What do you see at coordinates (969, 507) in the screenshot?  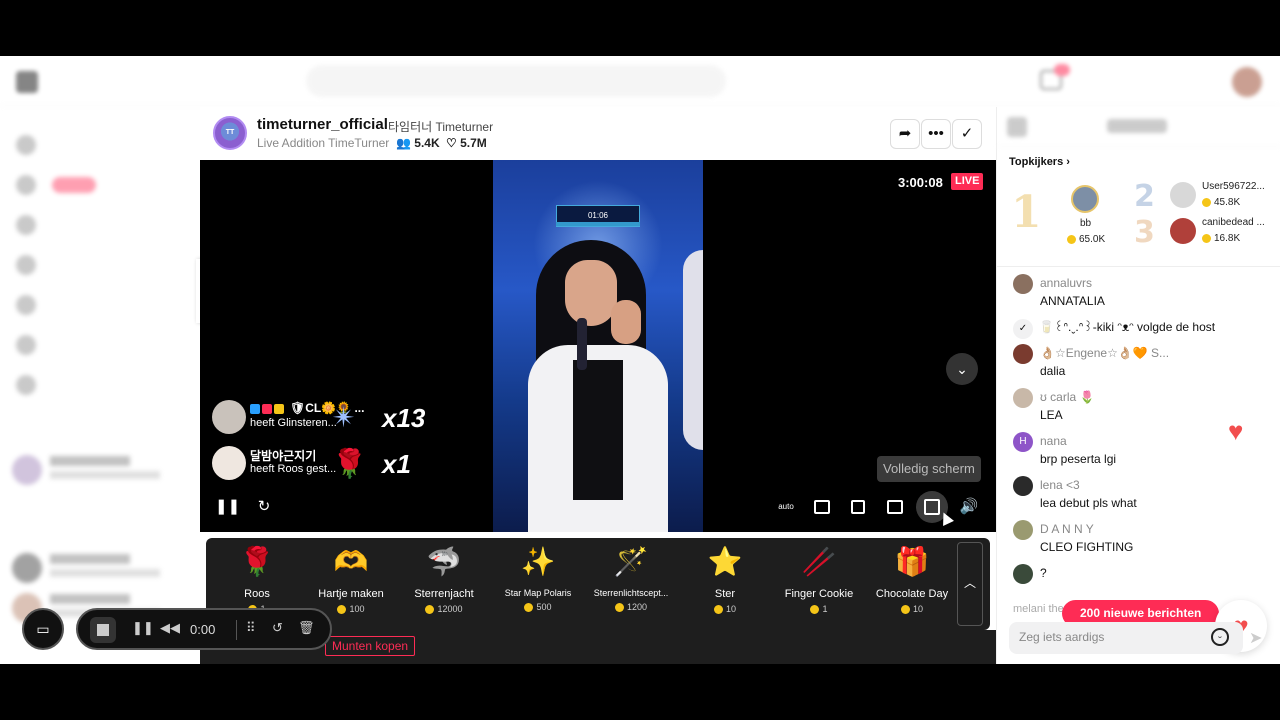 I see `volume-button: 🔊` at bounding box center [969, 507].